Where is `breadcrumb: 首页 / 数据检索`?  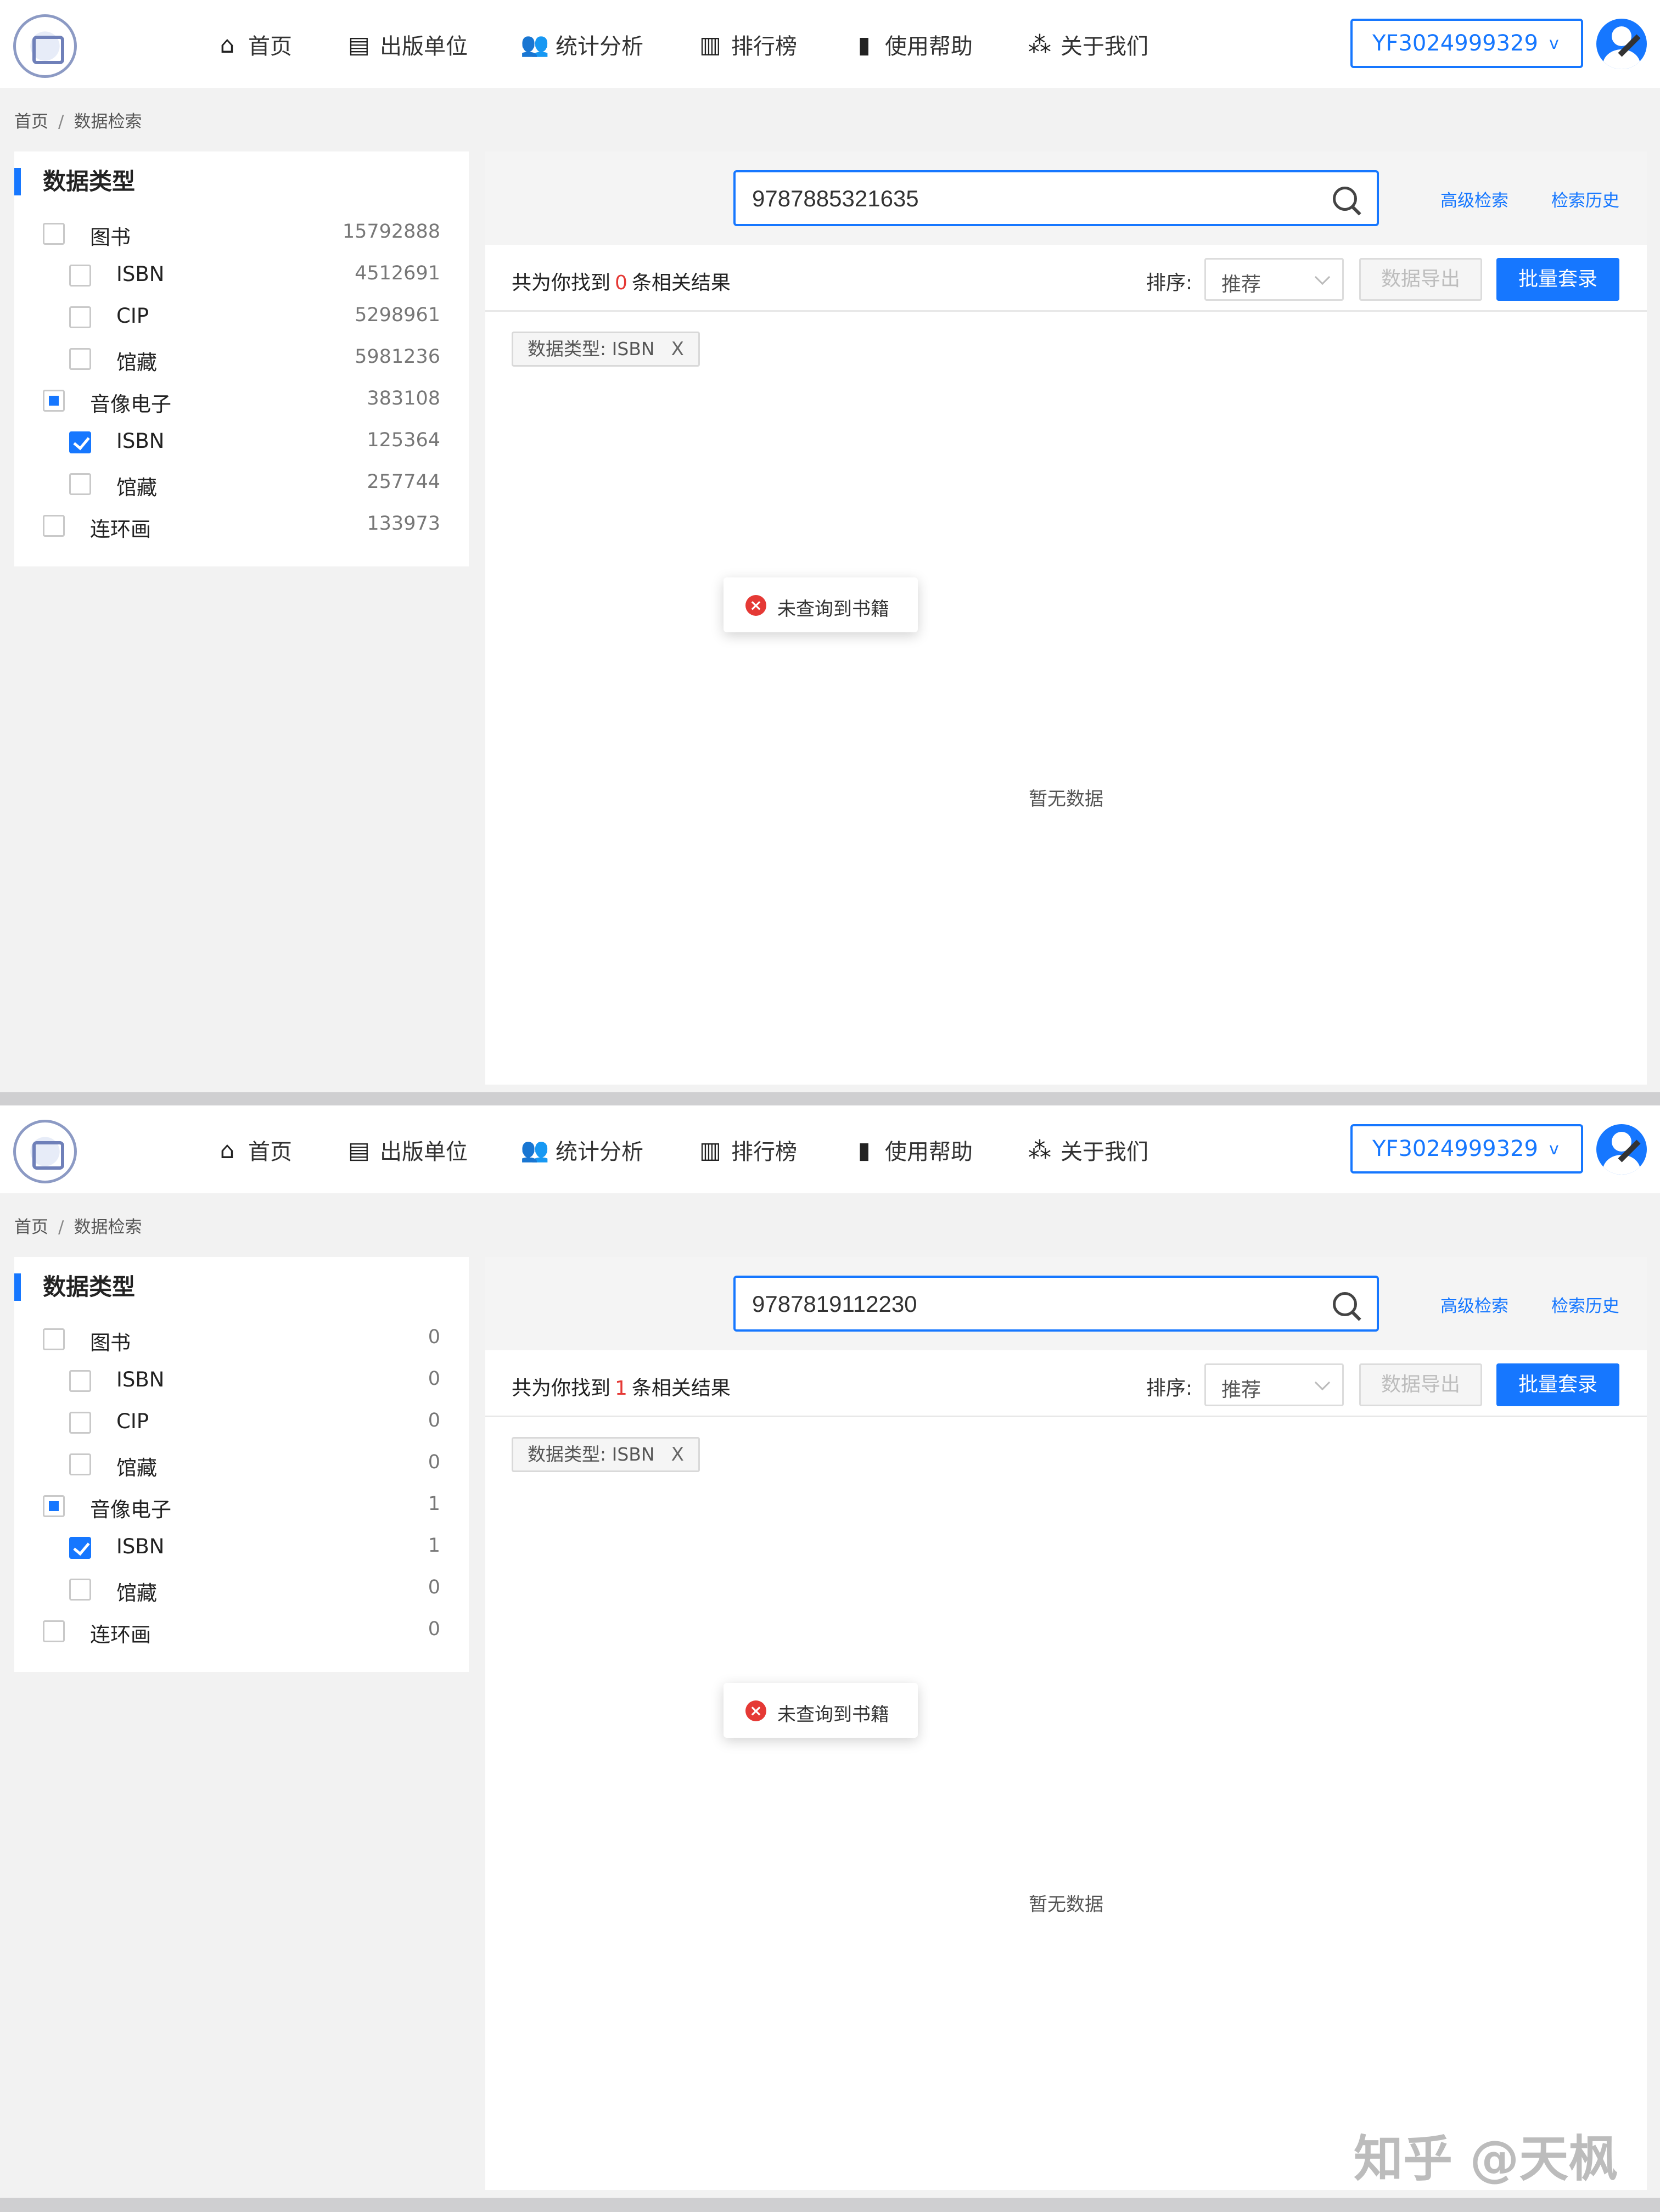 breadcrumb: 首页 / 数据检索 is located at coordinates (78, 120).